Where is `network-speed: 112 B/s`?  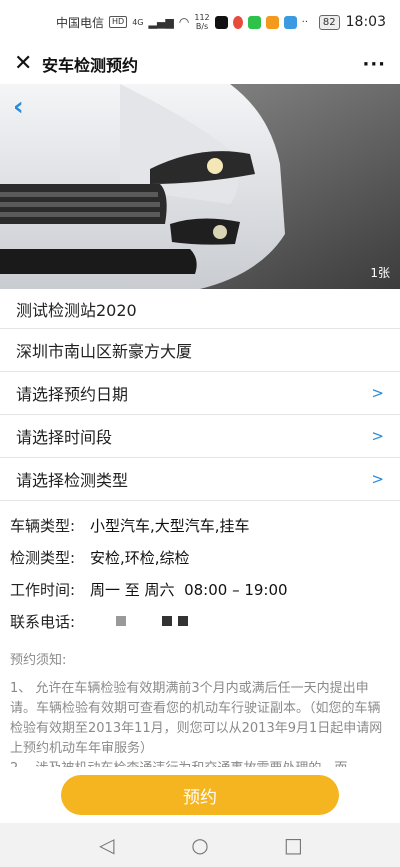 network-speed: 112 B/s is located at coordinates (201, 22).